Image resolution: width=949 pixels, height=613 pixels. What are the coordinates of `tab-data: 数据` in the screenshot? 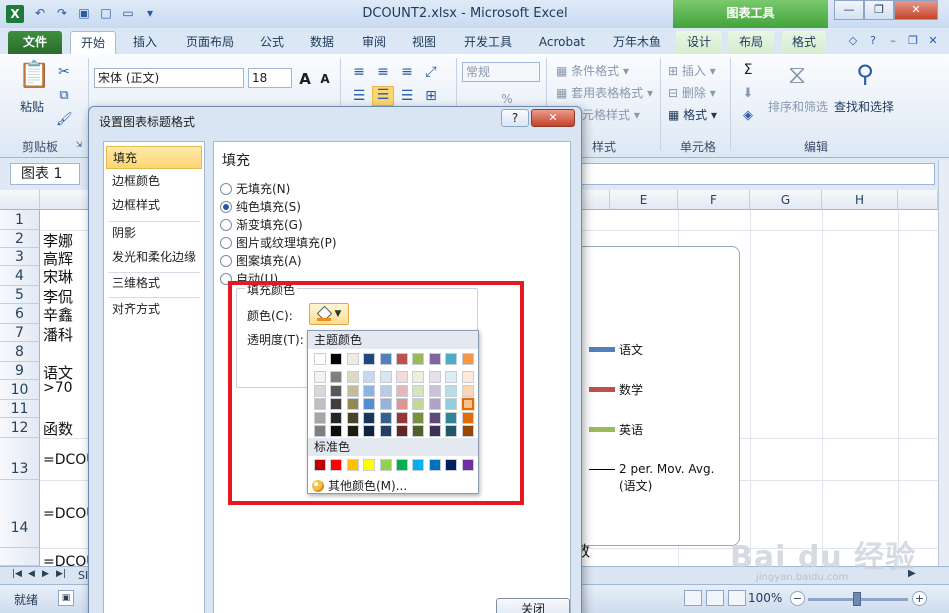 It's located at (322, 42).